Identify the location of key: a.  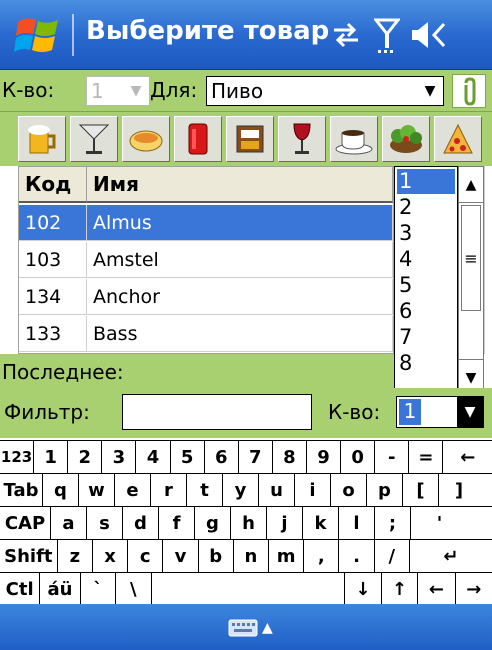
(69, 523).